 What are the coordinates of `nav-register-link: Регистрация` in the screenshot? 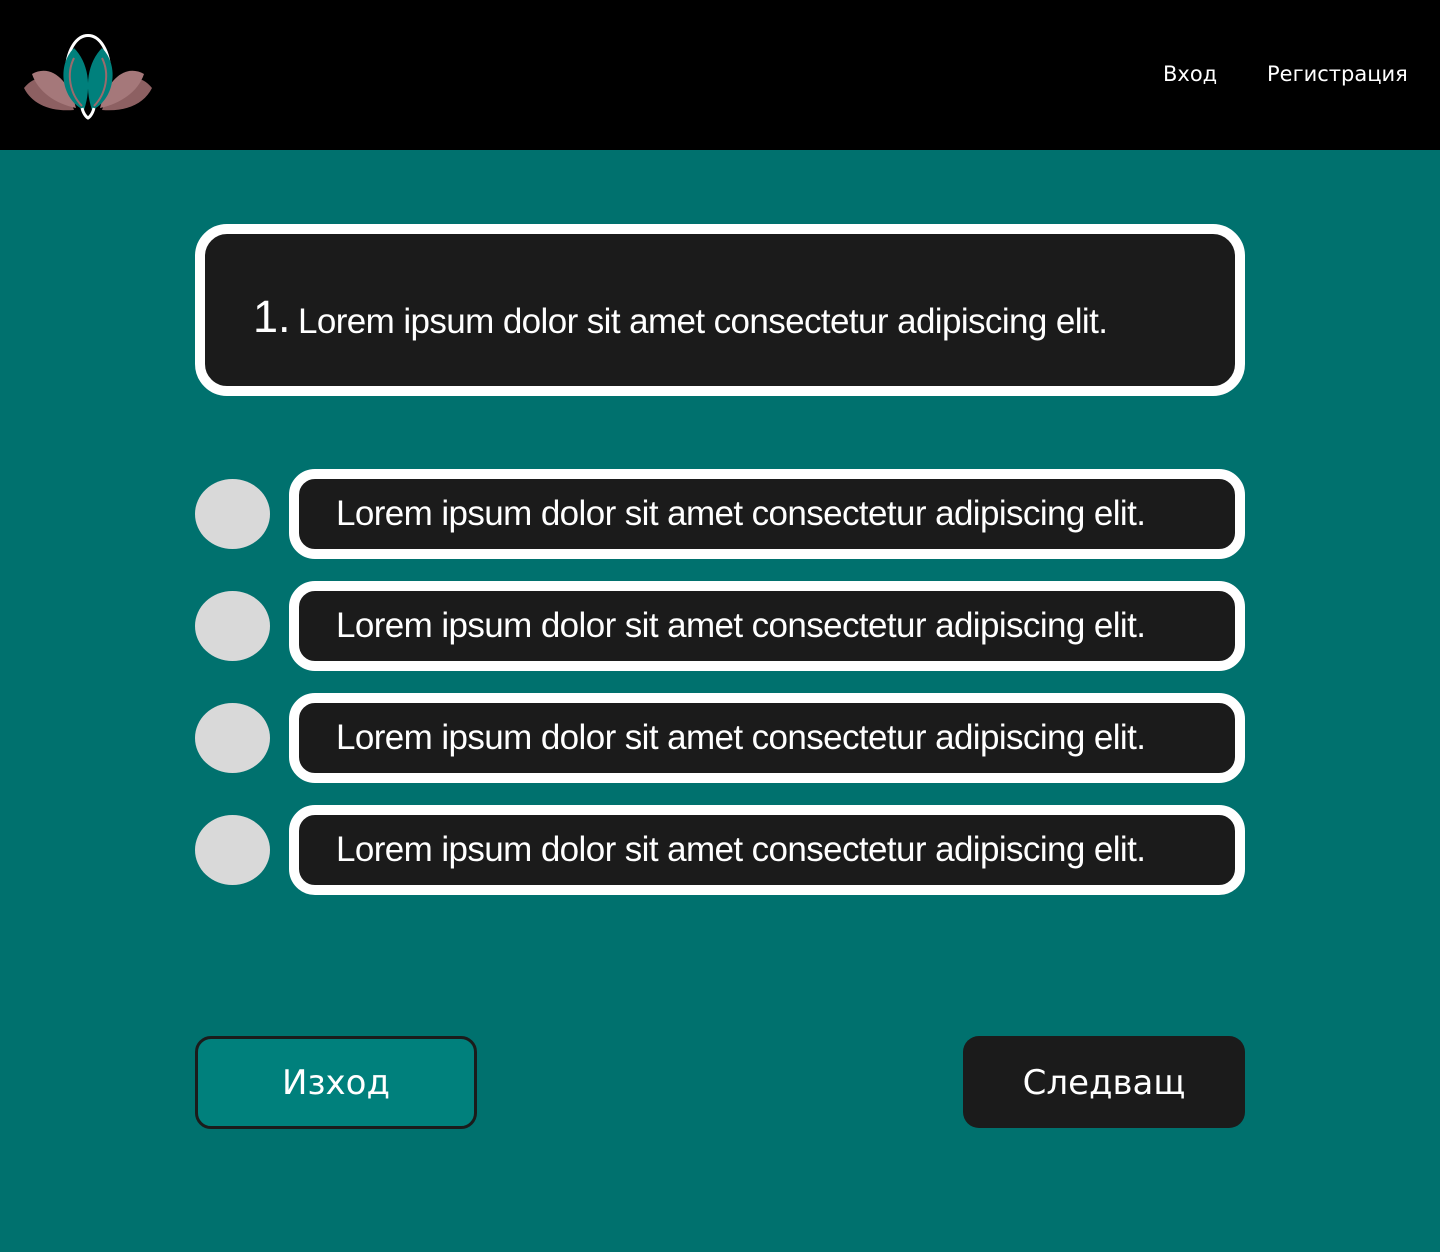 It's located at (1337, 74).